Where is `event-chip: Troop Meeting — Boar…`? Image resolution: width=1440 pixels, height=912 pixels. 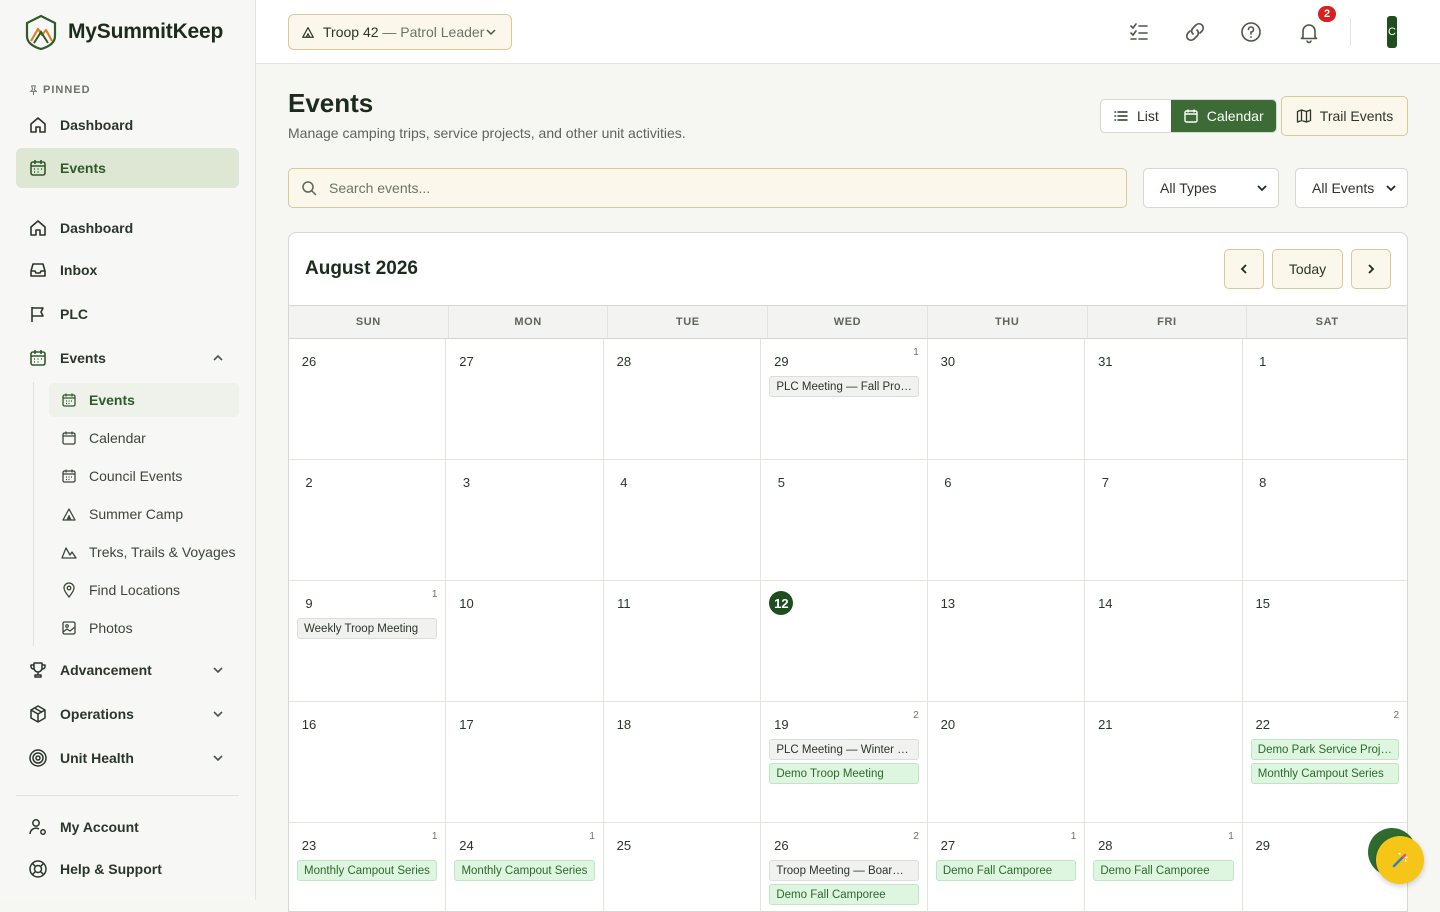 event-chip: Troop Meeting — Boar… is located at coordinates (844, 870).